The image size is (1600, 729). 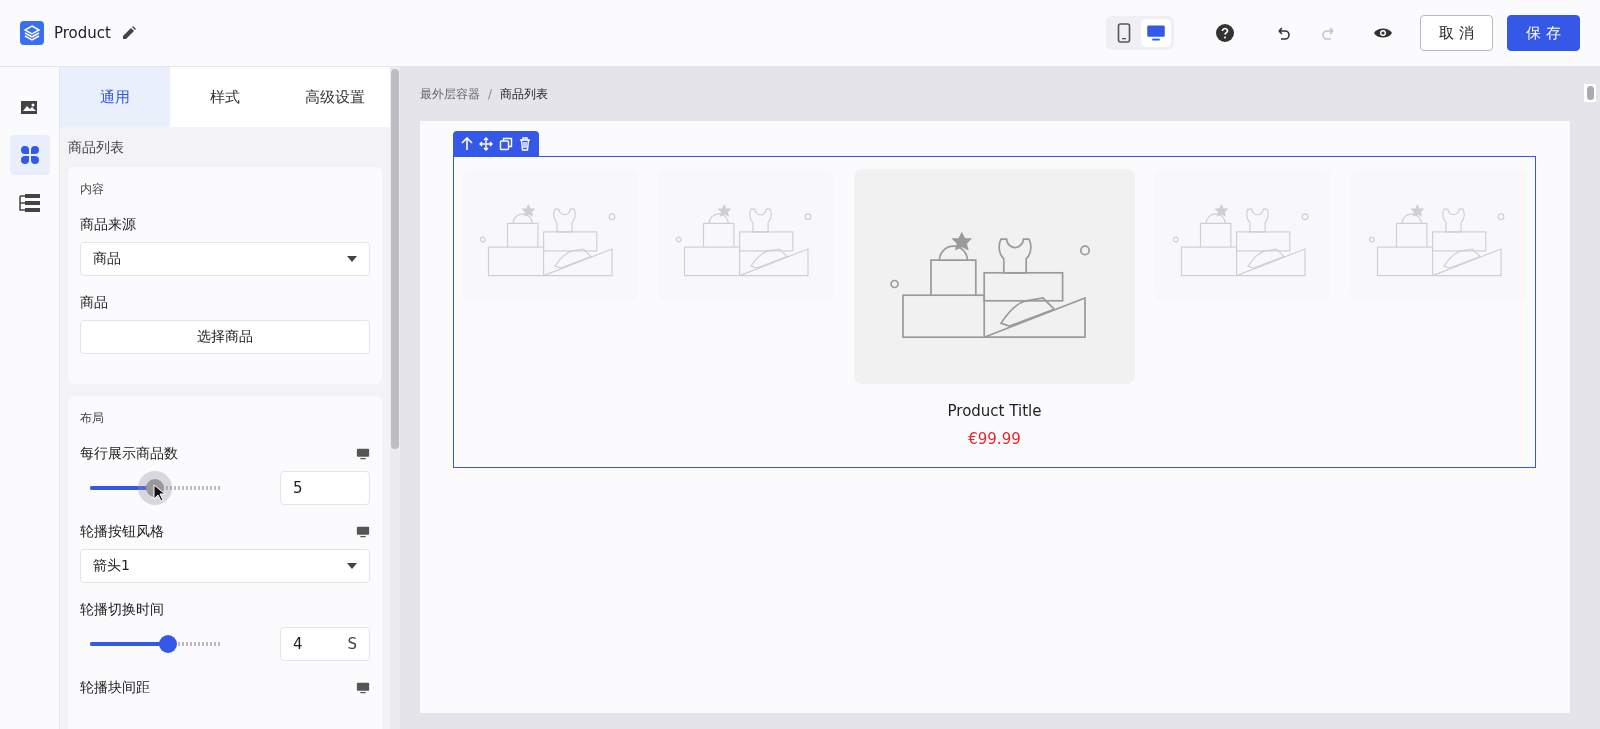 What do you see at coordinates (96, 147) in the screenshot?
I see `panel-title: 商品列表` at bounding box center [96, 147].